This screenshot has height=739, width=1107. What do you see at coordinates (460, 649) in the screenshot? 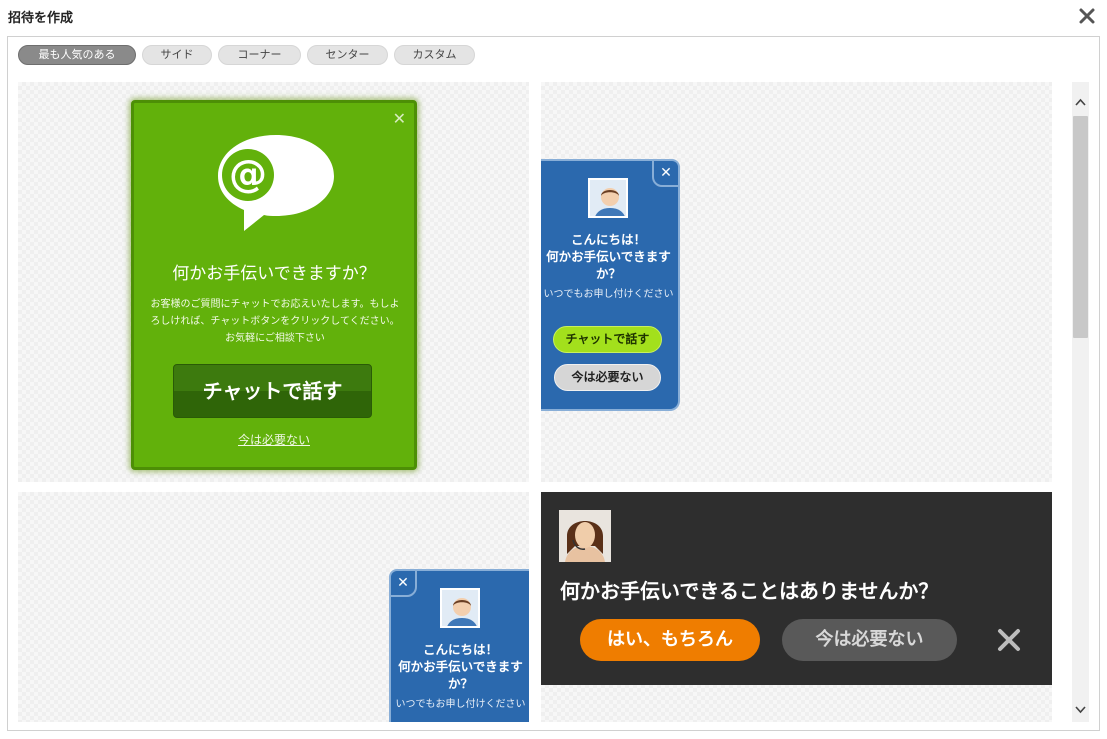
I see `corner-greeting: こんにちは！` at bounding box center [460, 649].